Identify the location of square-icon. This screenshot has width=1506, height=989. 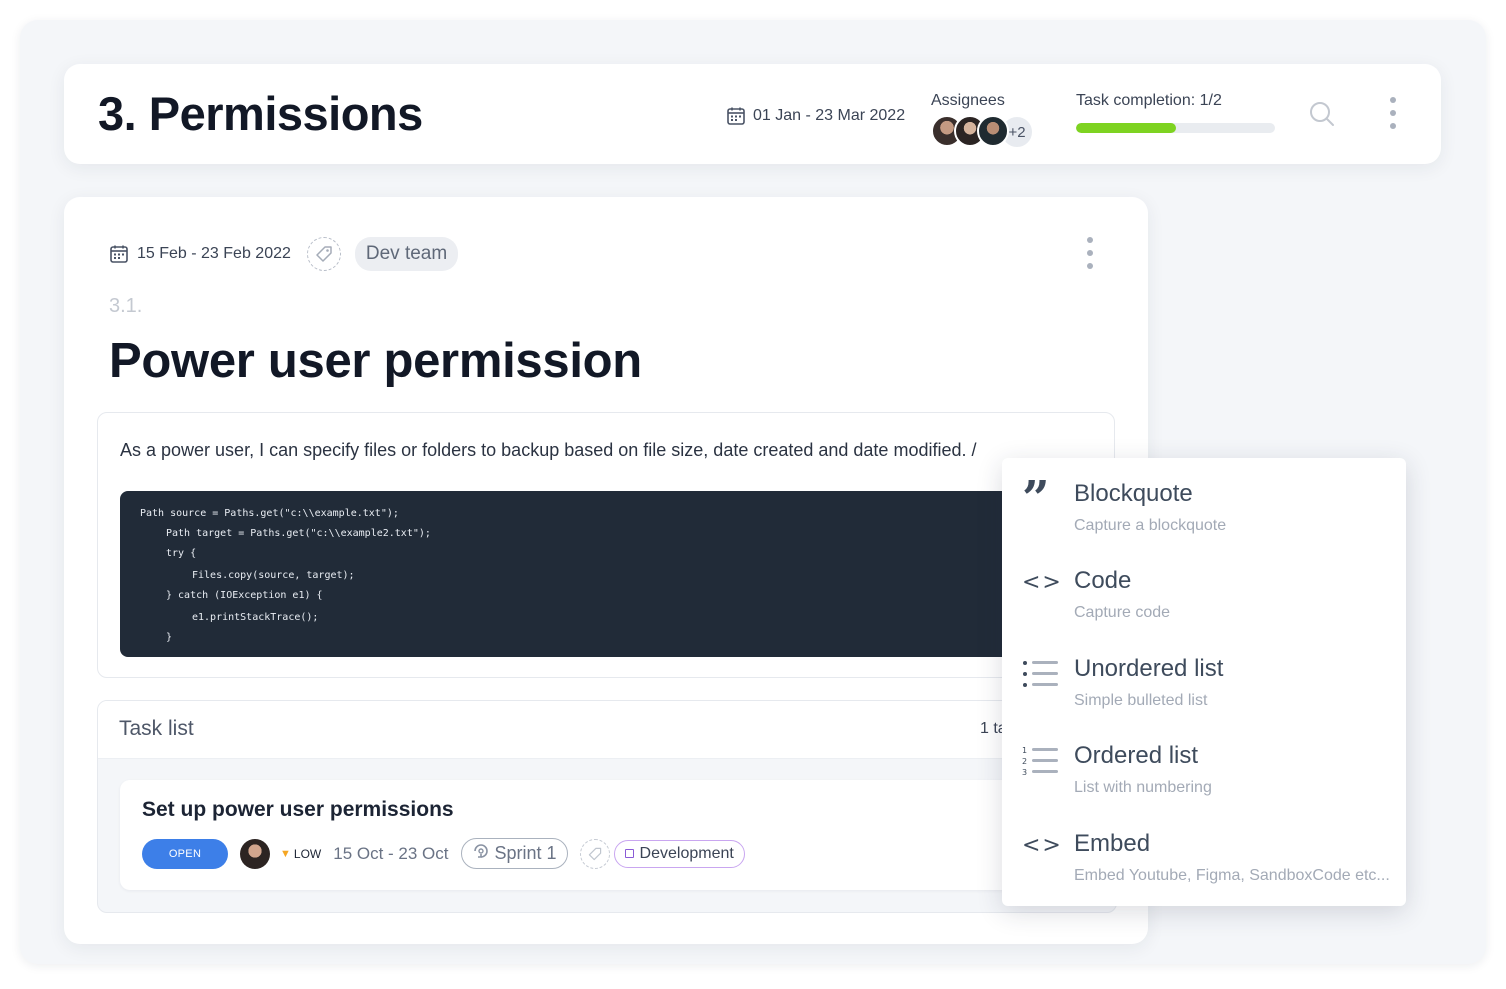
(629, 853).